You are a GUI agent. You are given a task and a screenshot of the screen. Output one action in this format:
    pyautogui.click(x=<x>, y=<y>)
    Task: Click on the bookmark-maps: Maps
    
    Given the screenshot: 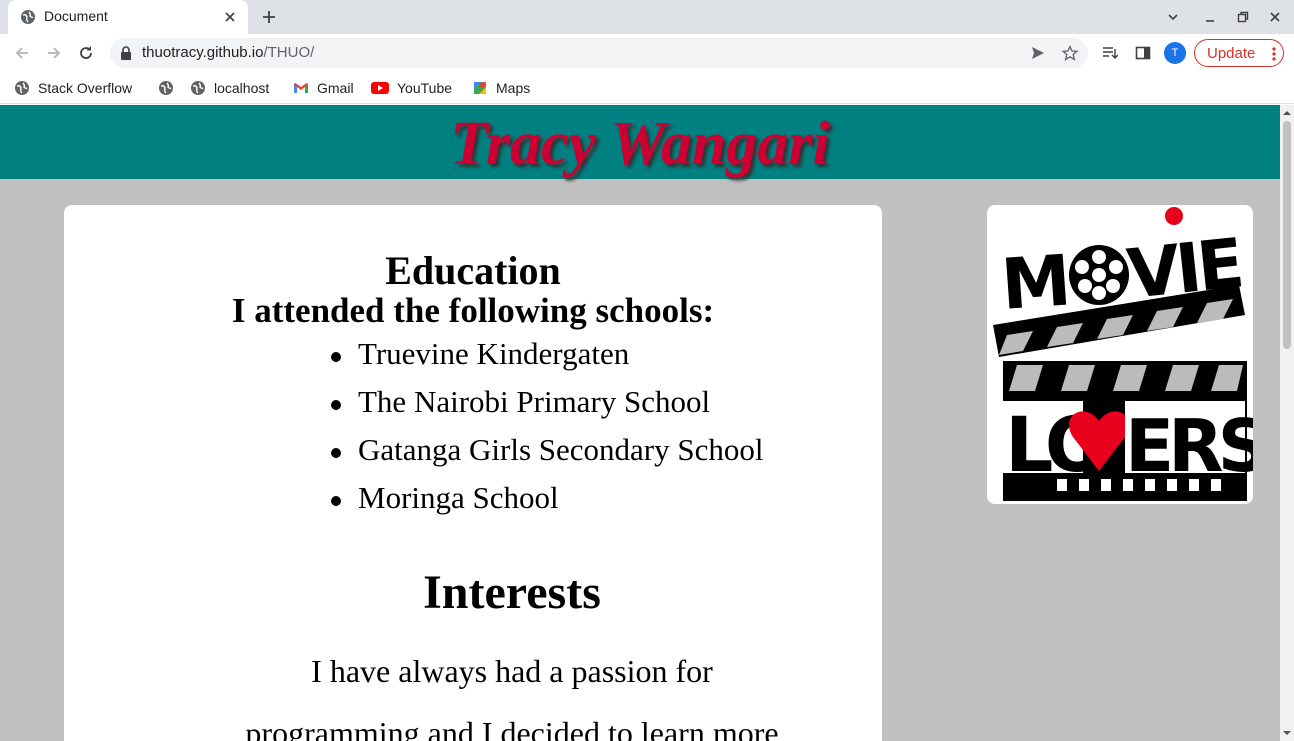 What is the action you would take?
    pyautogui.click(x=501, y=88)
    